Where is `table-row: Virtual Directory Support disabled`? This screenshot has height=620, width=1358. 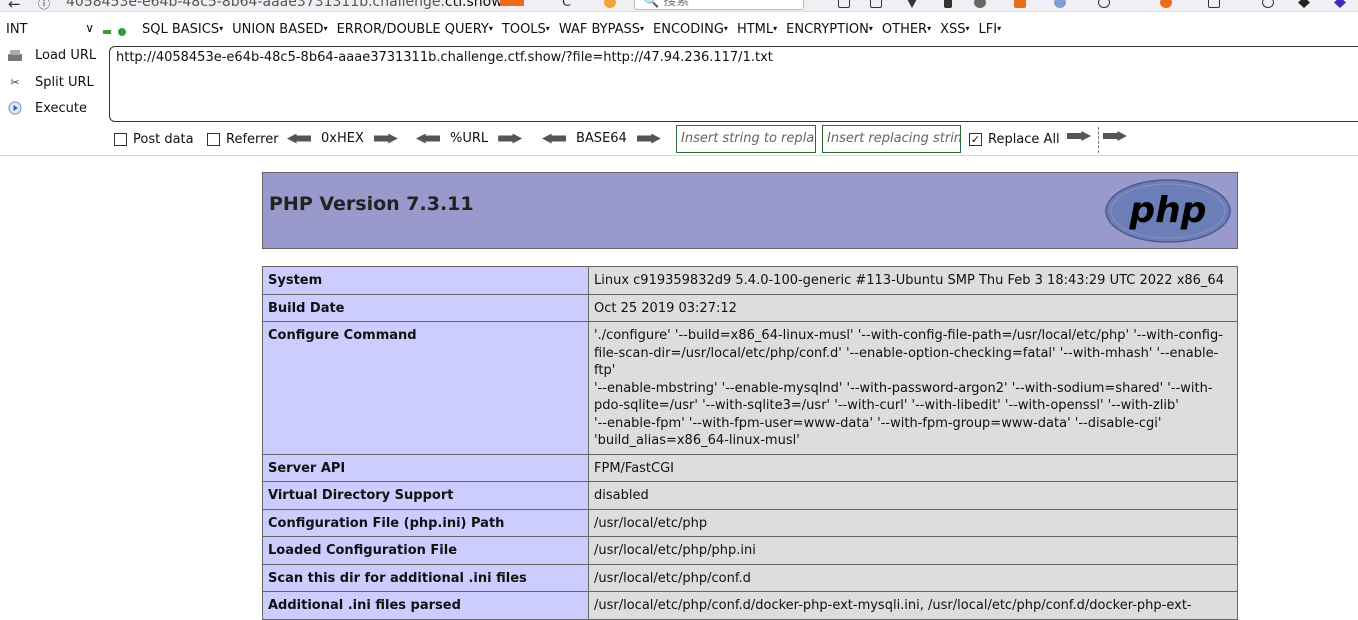 table-row: Virtual Directory Support disabled is located at coordinates (750, 495).